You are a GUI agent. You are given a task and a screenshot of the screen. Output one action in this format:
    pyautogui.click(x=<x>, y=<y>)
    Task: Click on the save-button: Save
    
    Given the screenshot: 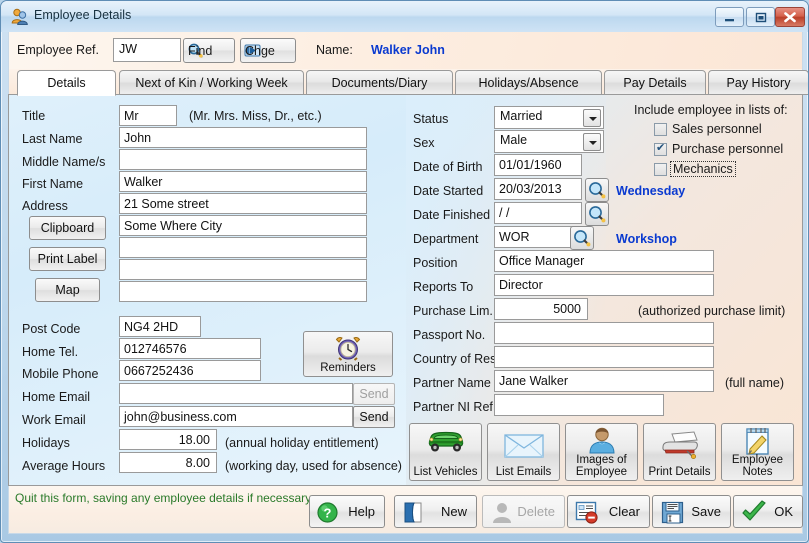 What is the action you would take?
    pyautogui.click(x=691, y=511)
    